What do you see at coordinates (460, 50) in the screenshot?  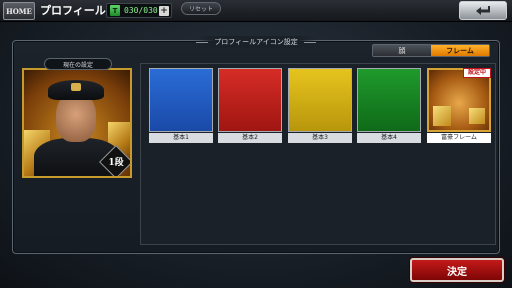 I see `tab-frame: フレーム` at bounding box center [460, 50].